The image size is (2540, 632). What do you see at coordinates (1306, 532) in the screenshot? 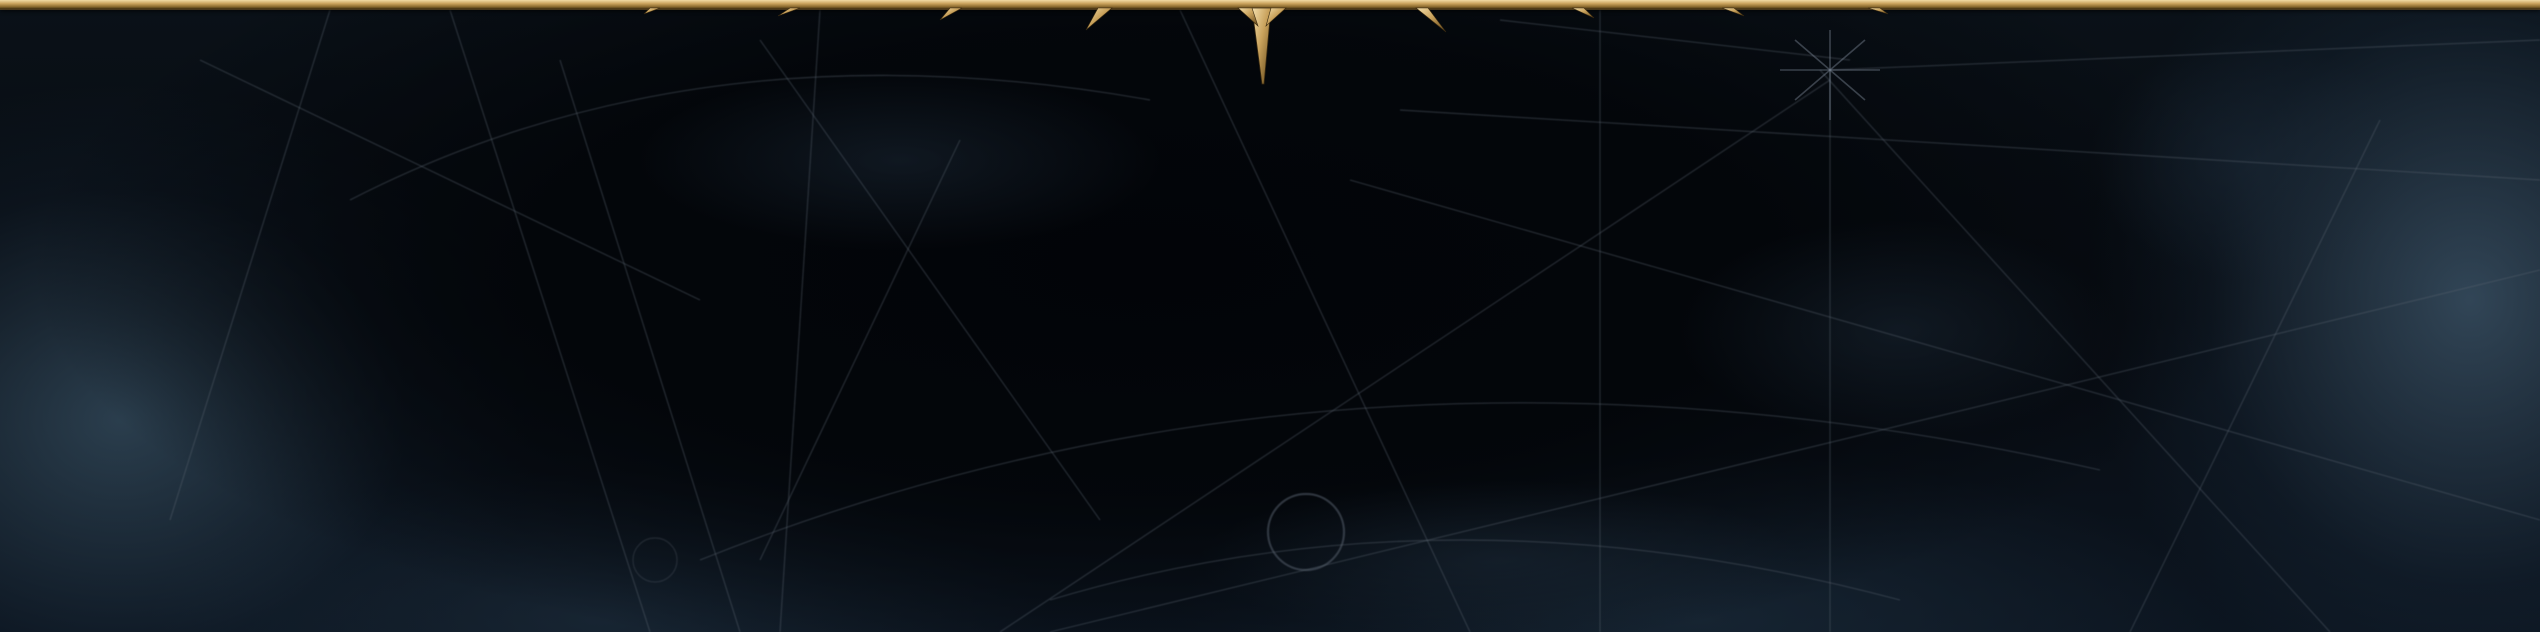
I see `circle-sigil` at bounding box center [1306, 532].